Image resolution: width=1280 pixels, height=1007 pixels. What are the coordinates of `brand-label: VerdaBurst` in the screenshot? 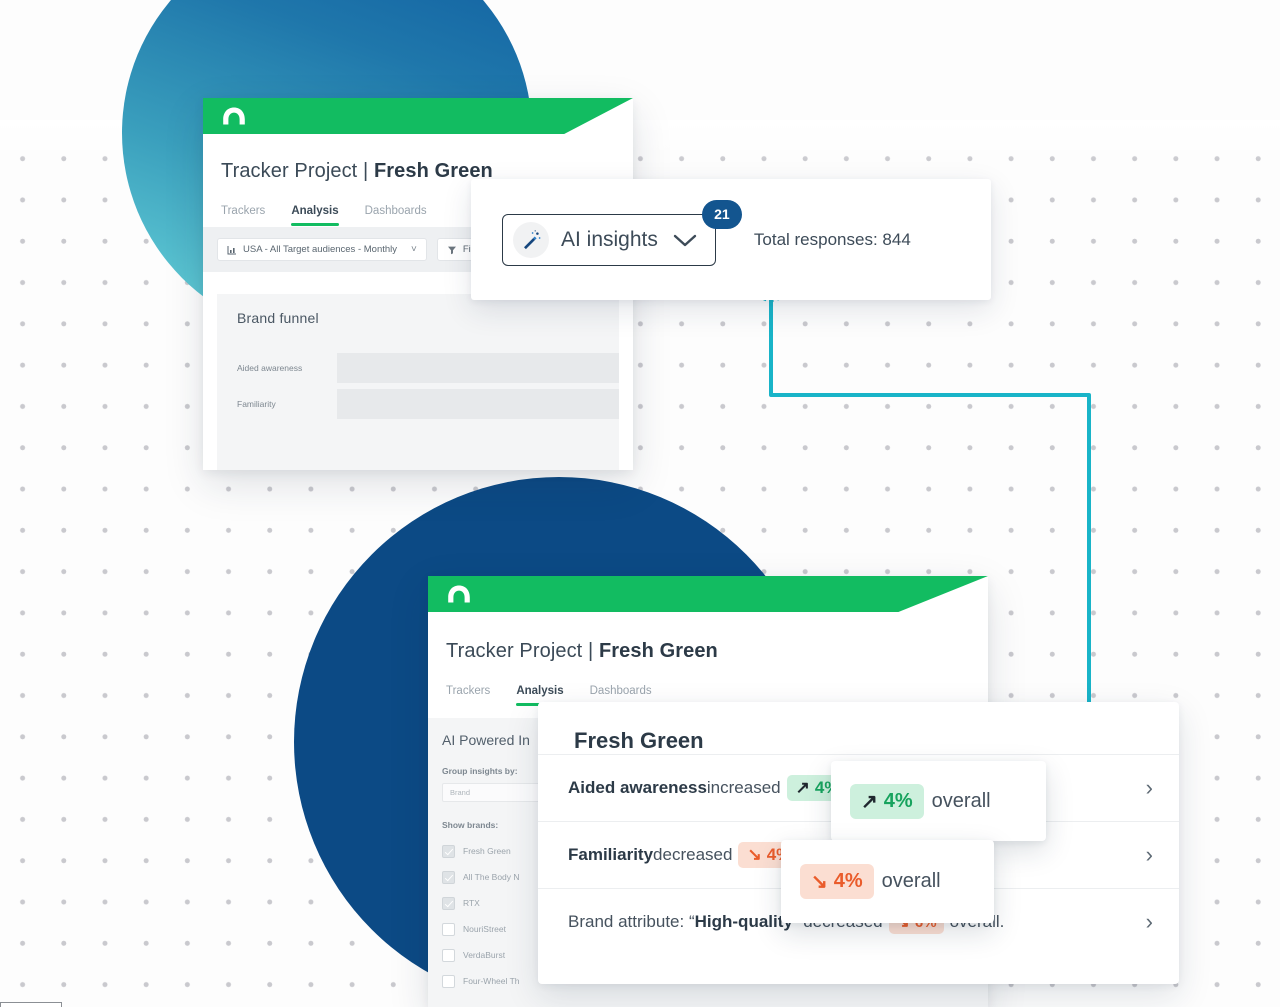 It's located at (484, 955).